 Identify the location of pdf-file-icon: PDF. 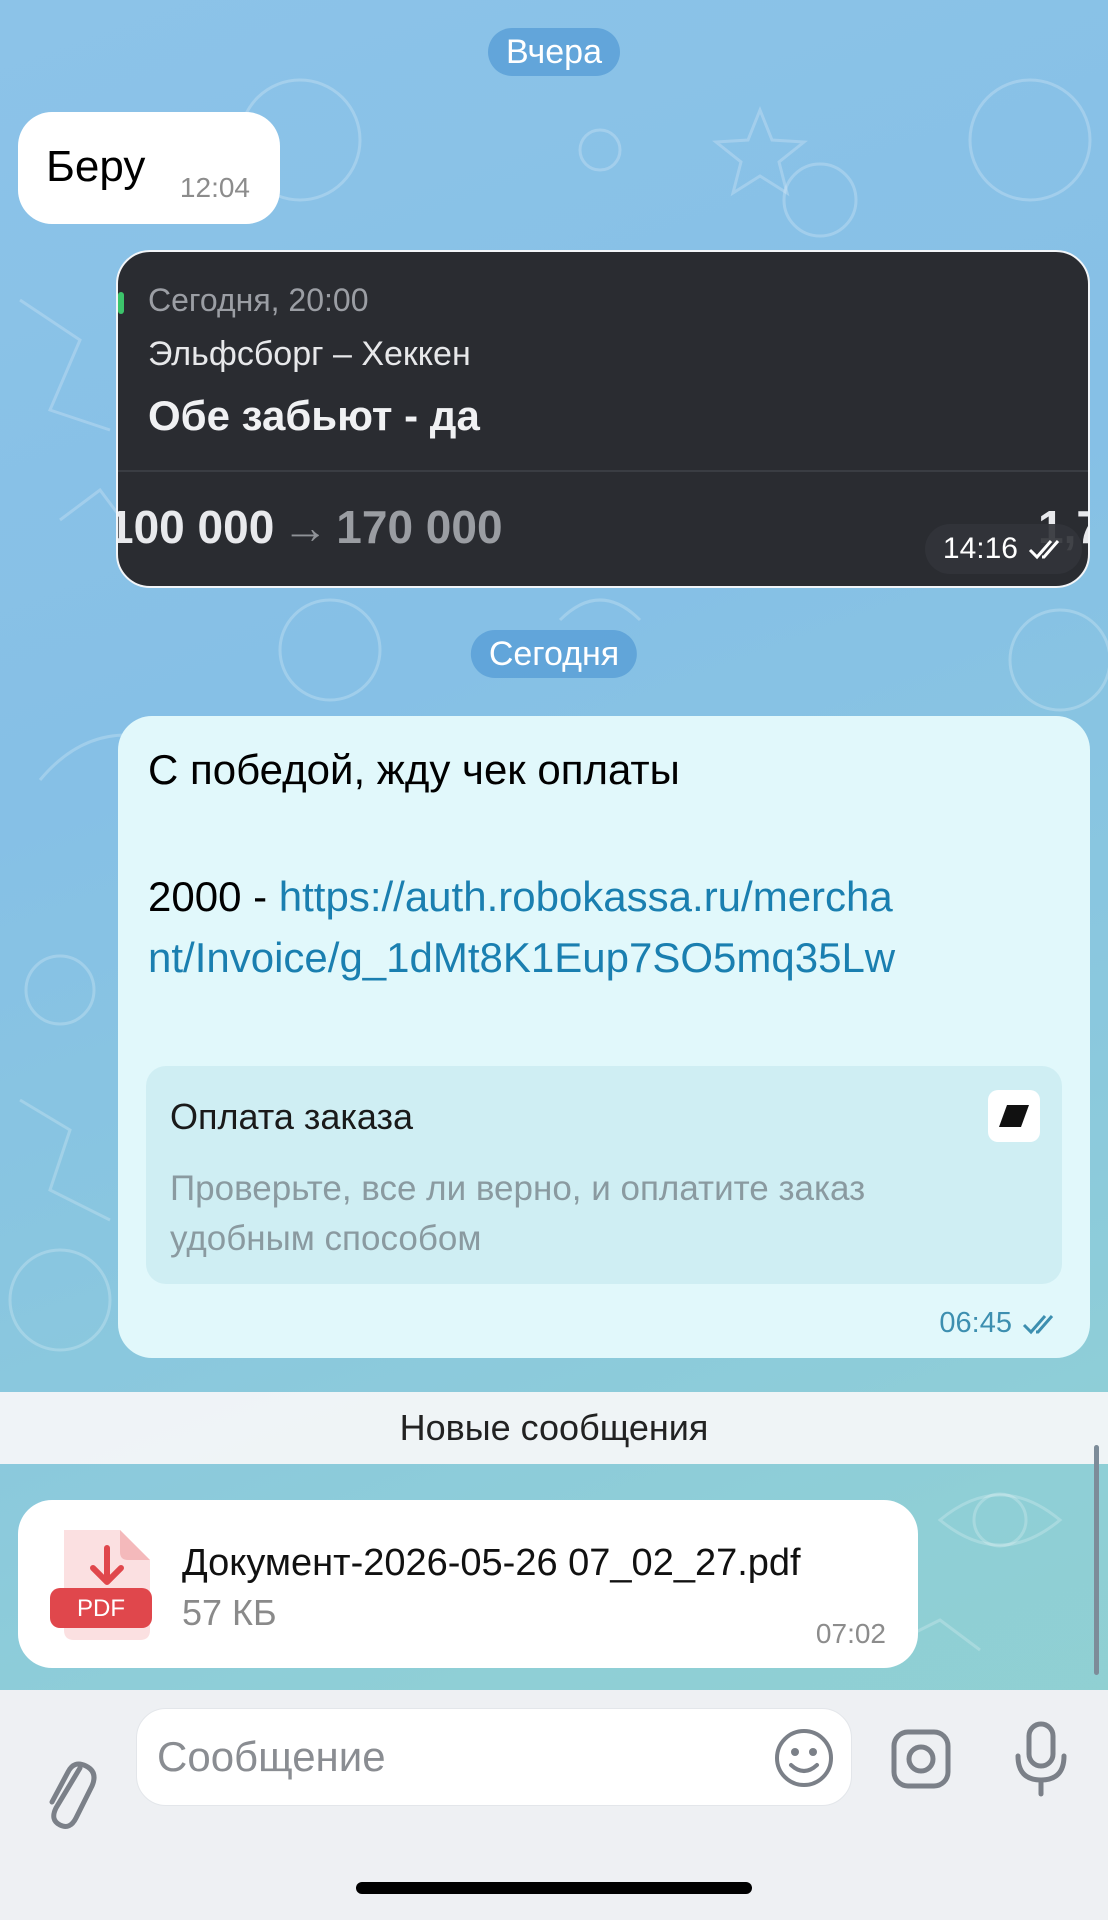
(103, 1585).